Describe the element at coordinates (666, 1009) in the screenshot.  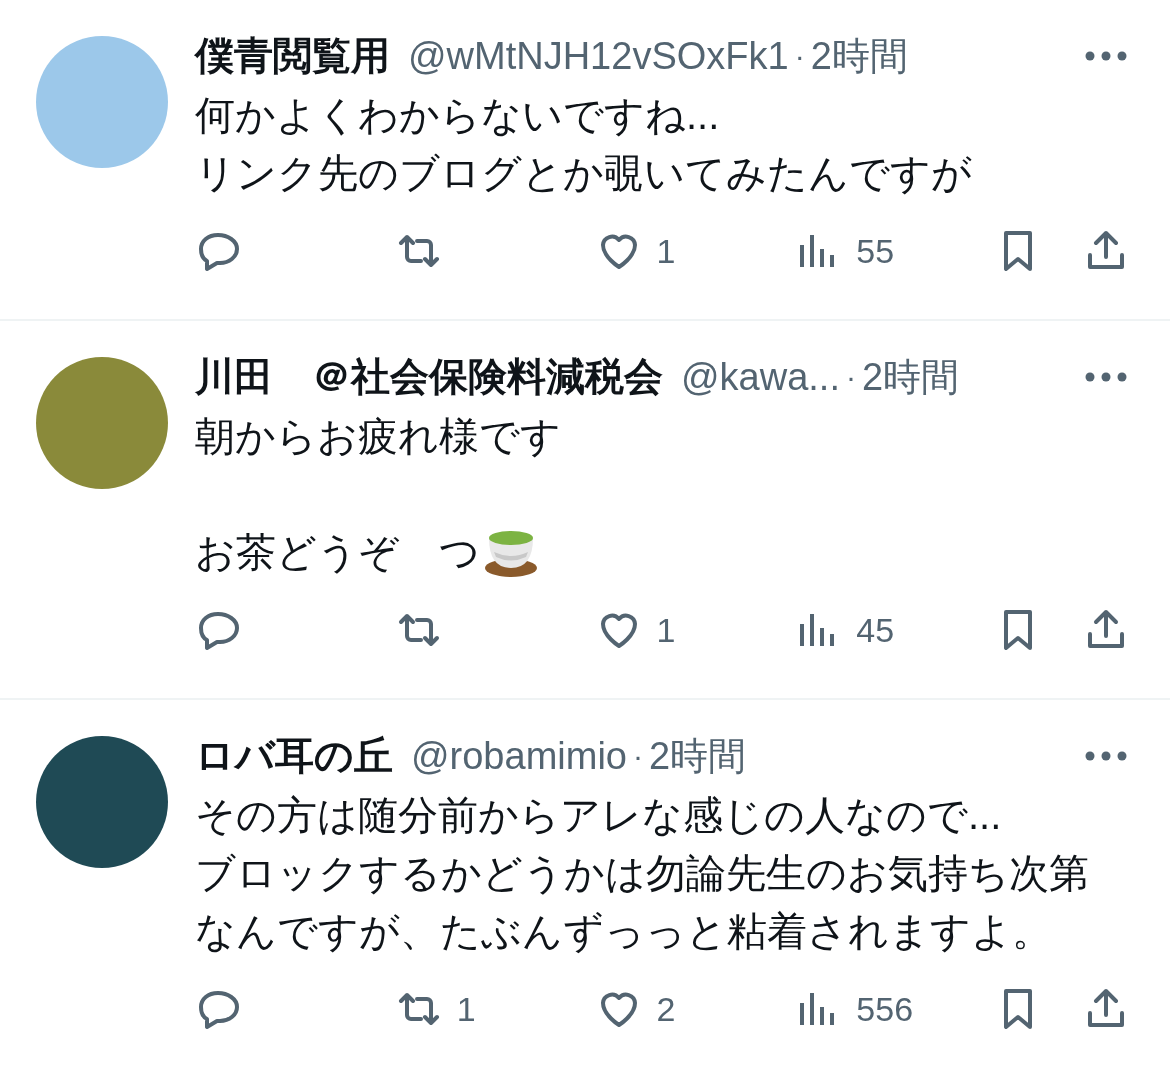
I see `action-count: 2` at that location.